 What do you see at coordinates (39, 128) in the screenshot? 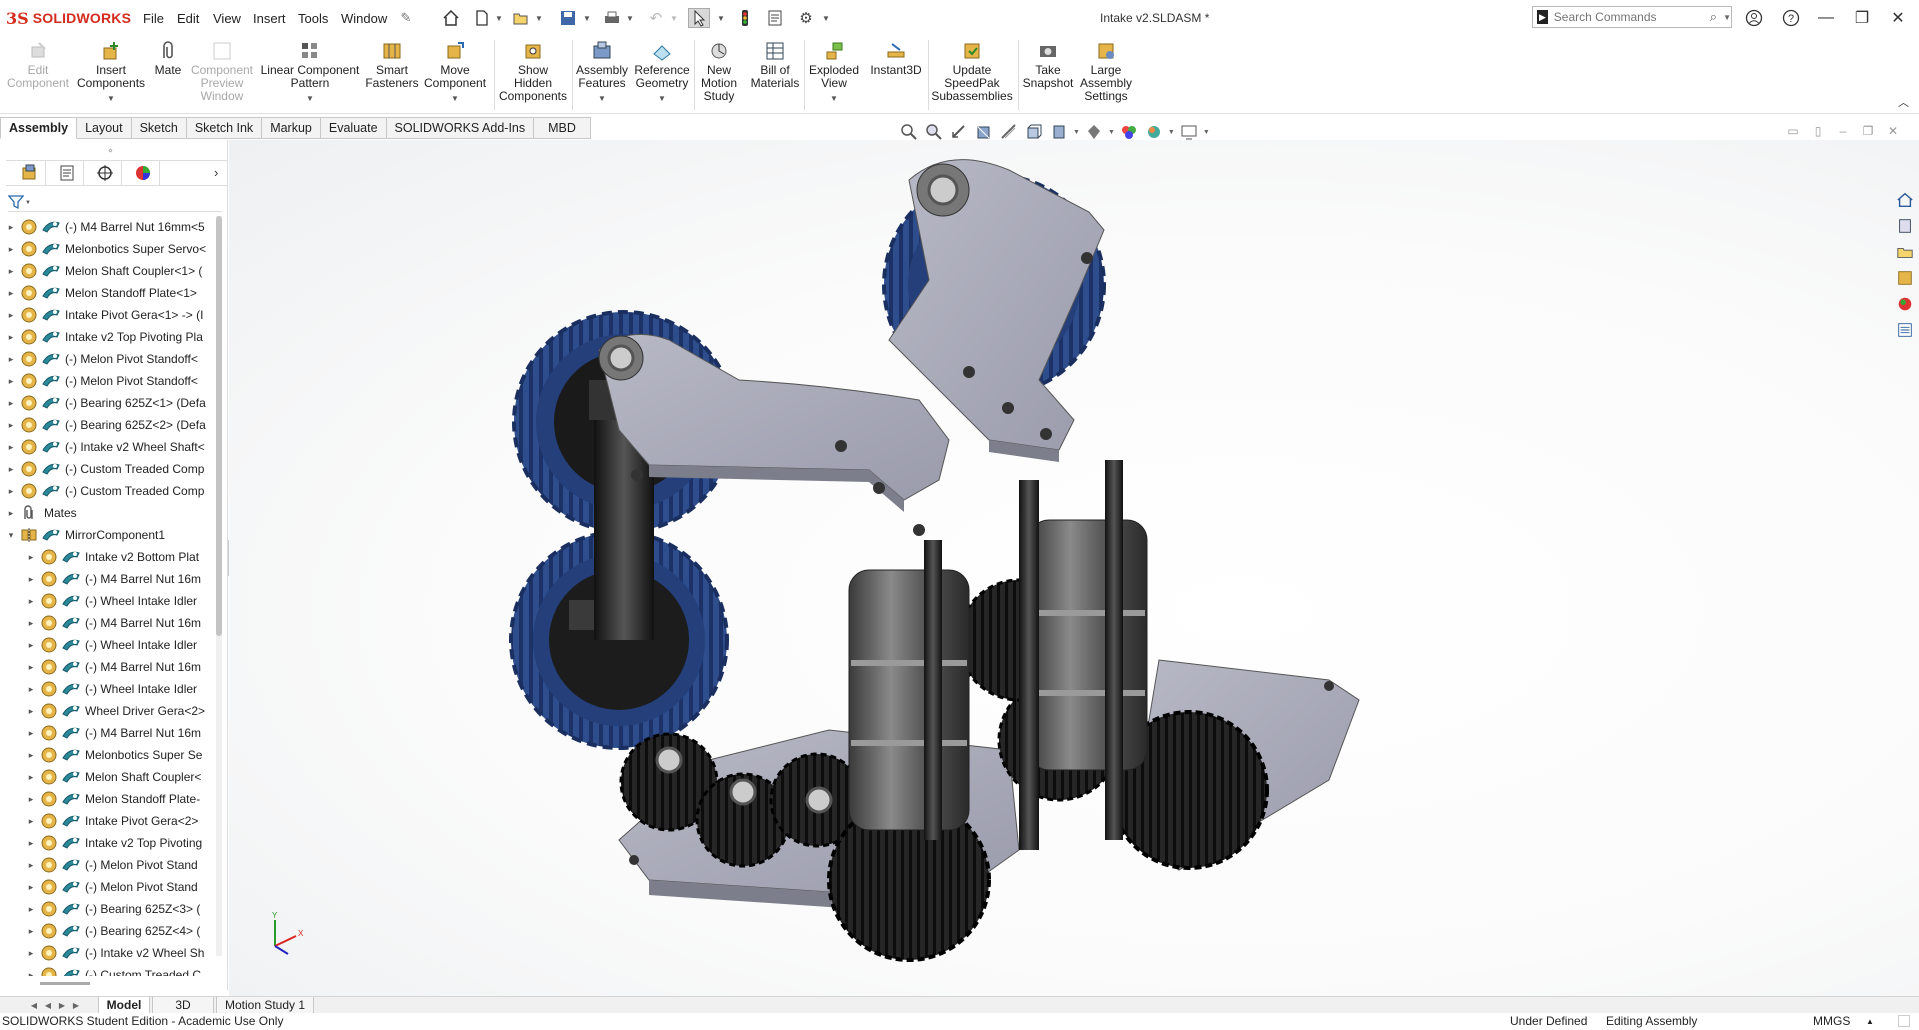
I see `tab-assembly: Assembly` at bounding box center [39, 128].